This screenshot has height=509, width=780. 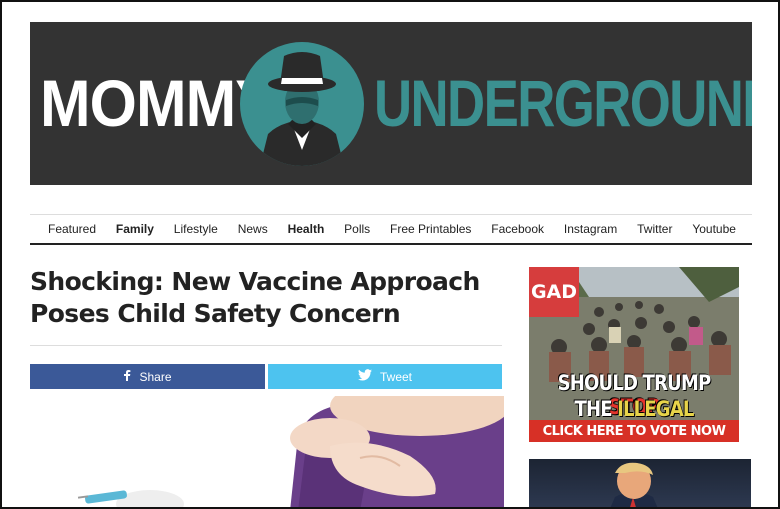 I want to click on nav-item-news: News, so click(x=253, y=229).